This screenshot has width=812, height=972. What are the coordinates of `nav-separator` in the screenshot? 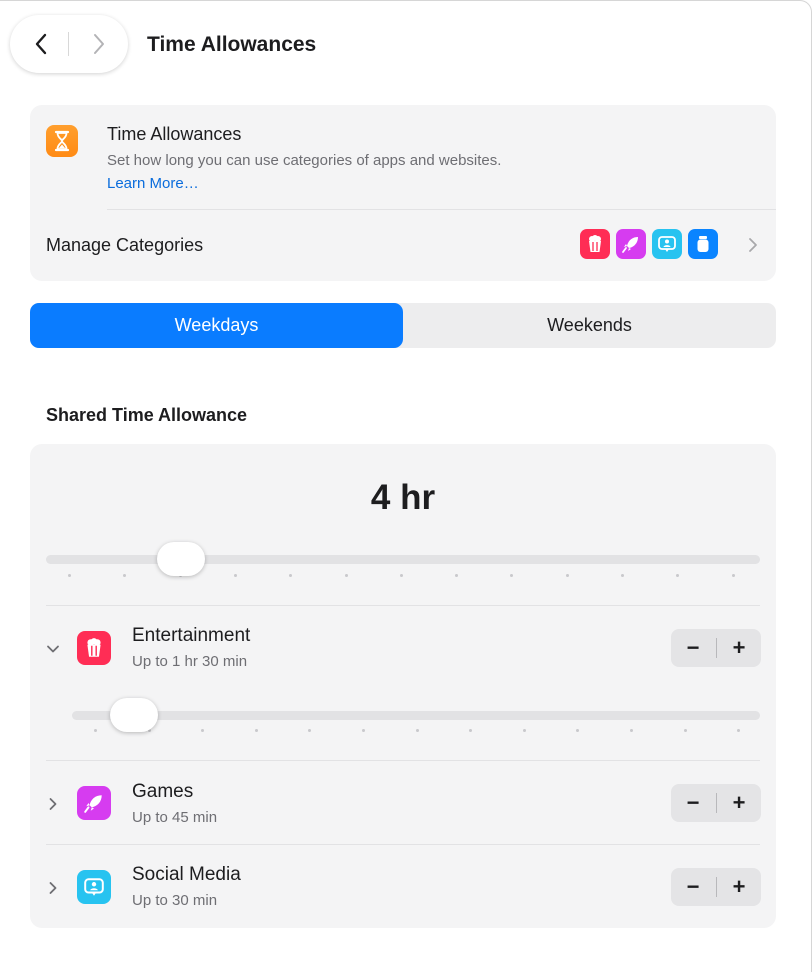 It's located at (68, 44).